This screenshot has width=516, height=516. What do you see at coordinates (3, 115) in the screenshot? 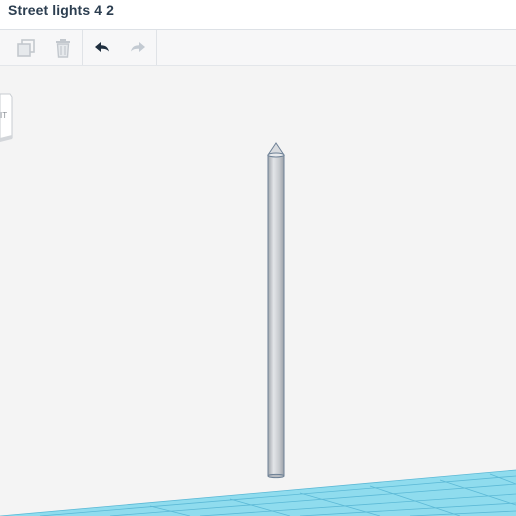
I see `viewcube-face-label: IT` at bounding box center [3, 115].